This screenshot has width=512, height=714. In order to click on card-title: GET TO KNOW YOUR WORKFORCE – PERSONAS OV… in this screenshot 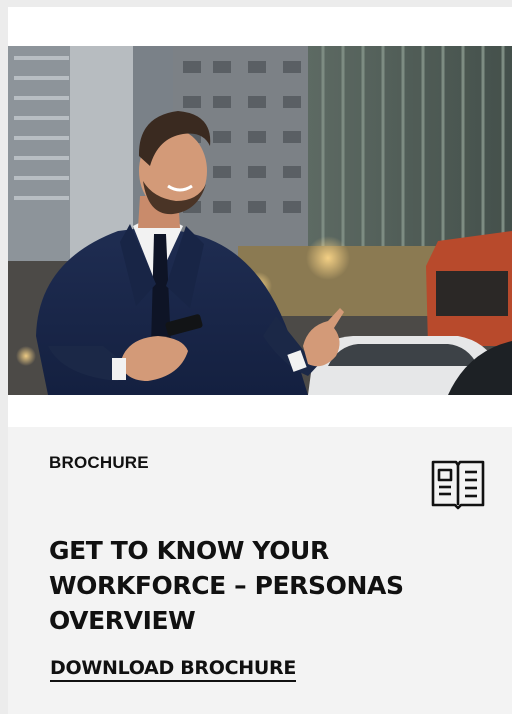, I will do `click(226, 585)`.